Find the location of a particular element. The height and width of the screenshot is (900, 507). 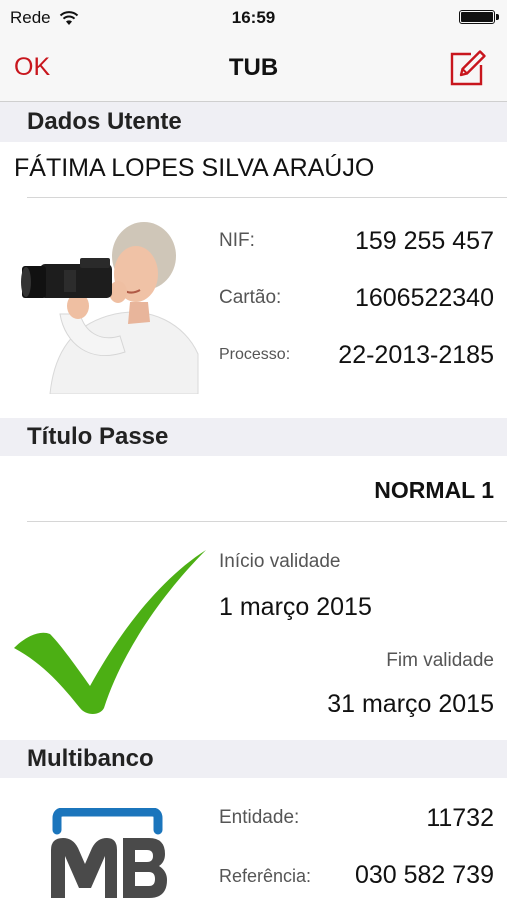

battery-fill is located at coordinates (477, 17).